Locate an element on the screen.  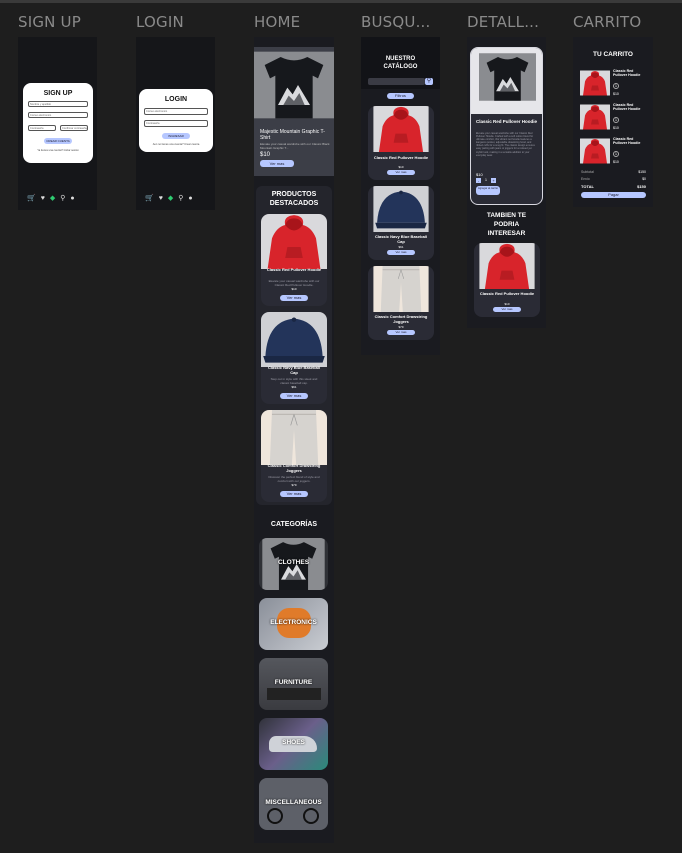
login-submit-button: INGRESAR is located at coordinates (176, 136).